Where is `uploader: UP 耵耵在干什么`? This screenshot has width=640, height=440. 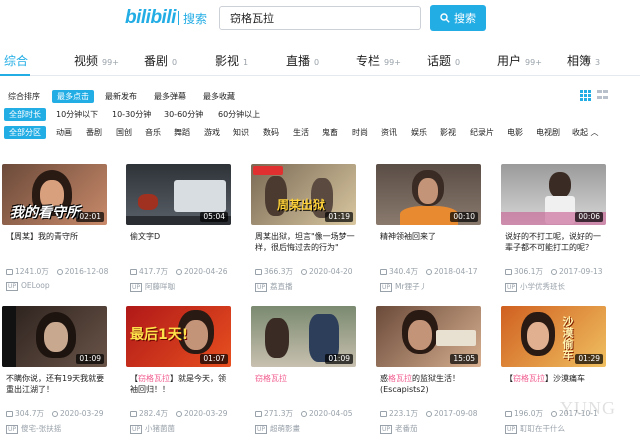 uploader: UP 耵耵在干什么 is located at coordinates (535, 428).